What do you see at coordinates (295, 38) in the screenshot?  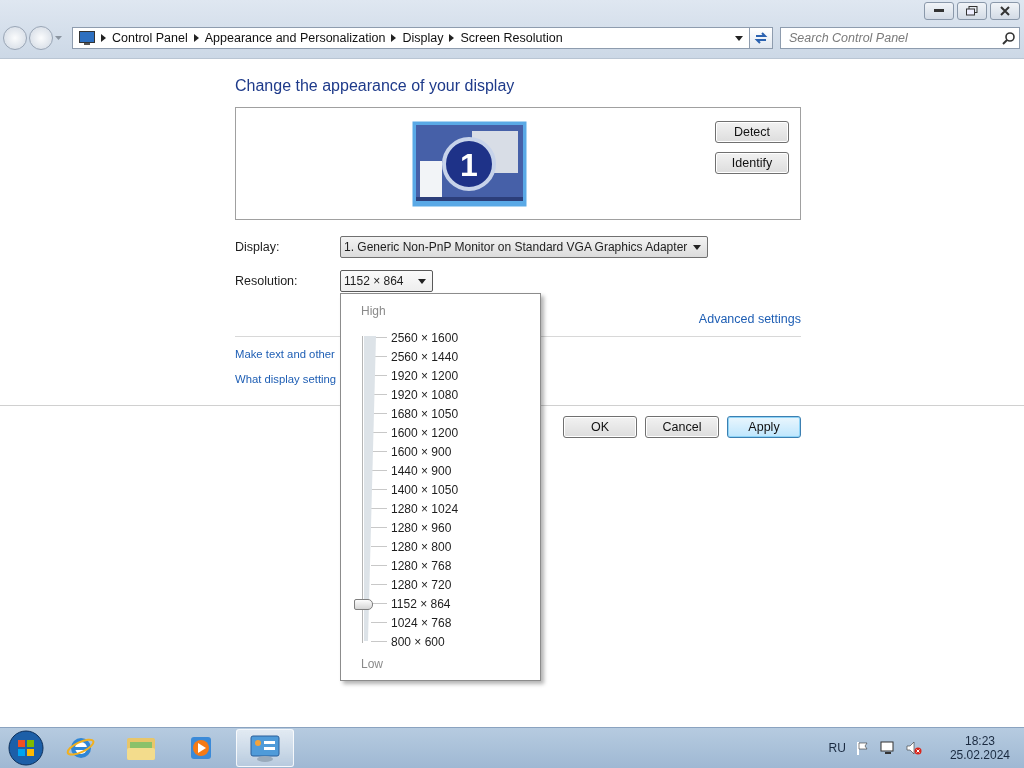 I see `breadcrumb: Appearance and Personalization` at bounding box center [295, 38].